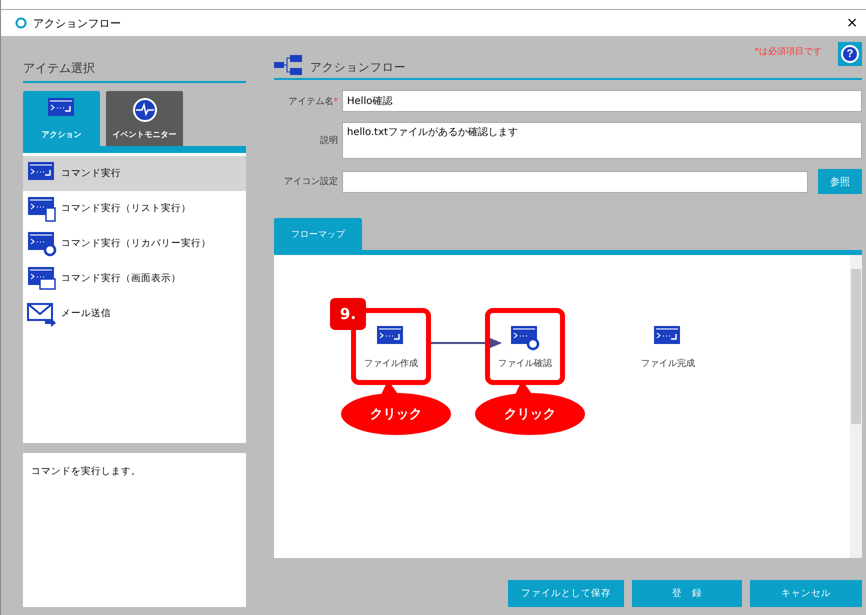 The height and width of the screenshot is (615, 866). What do you see at coordinates (348, 314) in the screenshot?
I see `step-badge: 9.` at bounding box center [348, 314].